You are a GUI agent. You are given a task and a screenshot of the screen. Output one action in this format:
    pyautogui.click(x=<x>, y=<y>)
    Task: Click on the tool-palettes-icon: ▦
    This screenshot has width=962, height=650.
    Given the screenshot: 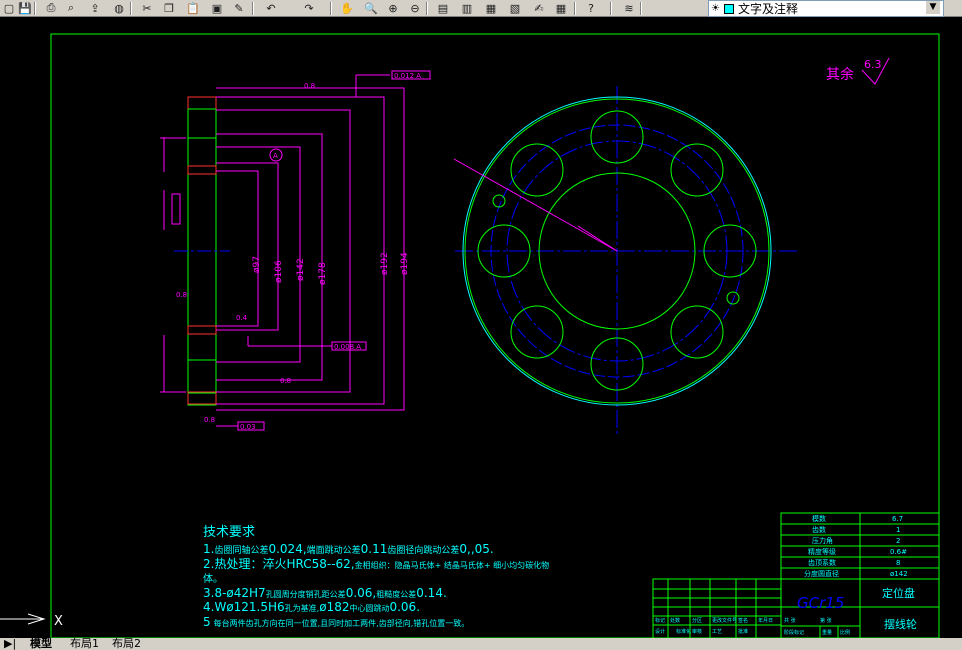 What is the action you would take?
    pyautogui.click(x=491, y=8)
    